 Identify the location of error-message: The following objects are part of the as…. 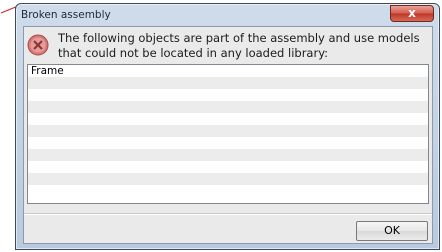
(239, 45).